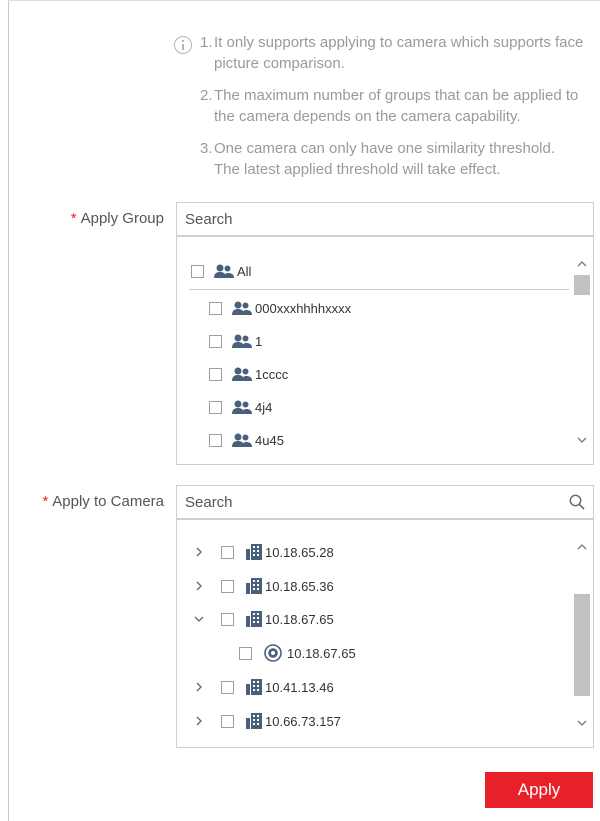 This screenshot has height=821, width=600. What do you see at coordinates (321, 653) in the screenshot?
I see `camera-channel-label: 10.18.67.65` at bounding box center [321, 653].